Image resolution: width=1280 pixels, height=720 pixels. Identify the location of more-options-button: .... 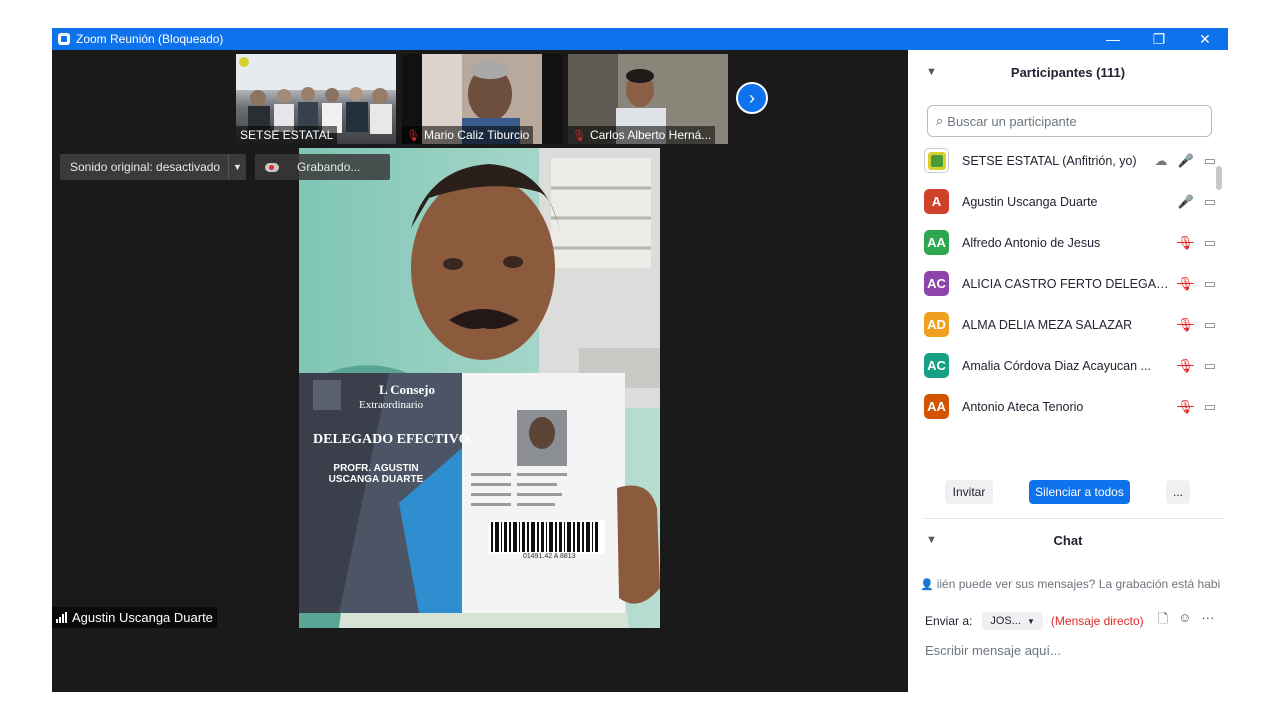
(1178, 492).